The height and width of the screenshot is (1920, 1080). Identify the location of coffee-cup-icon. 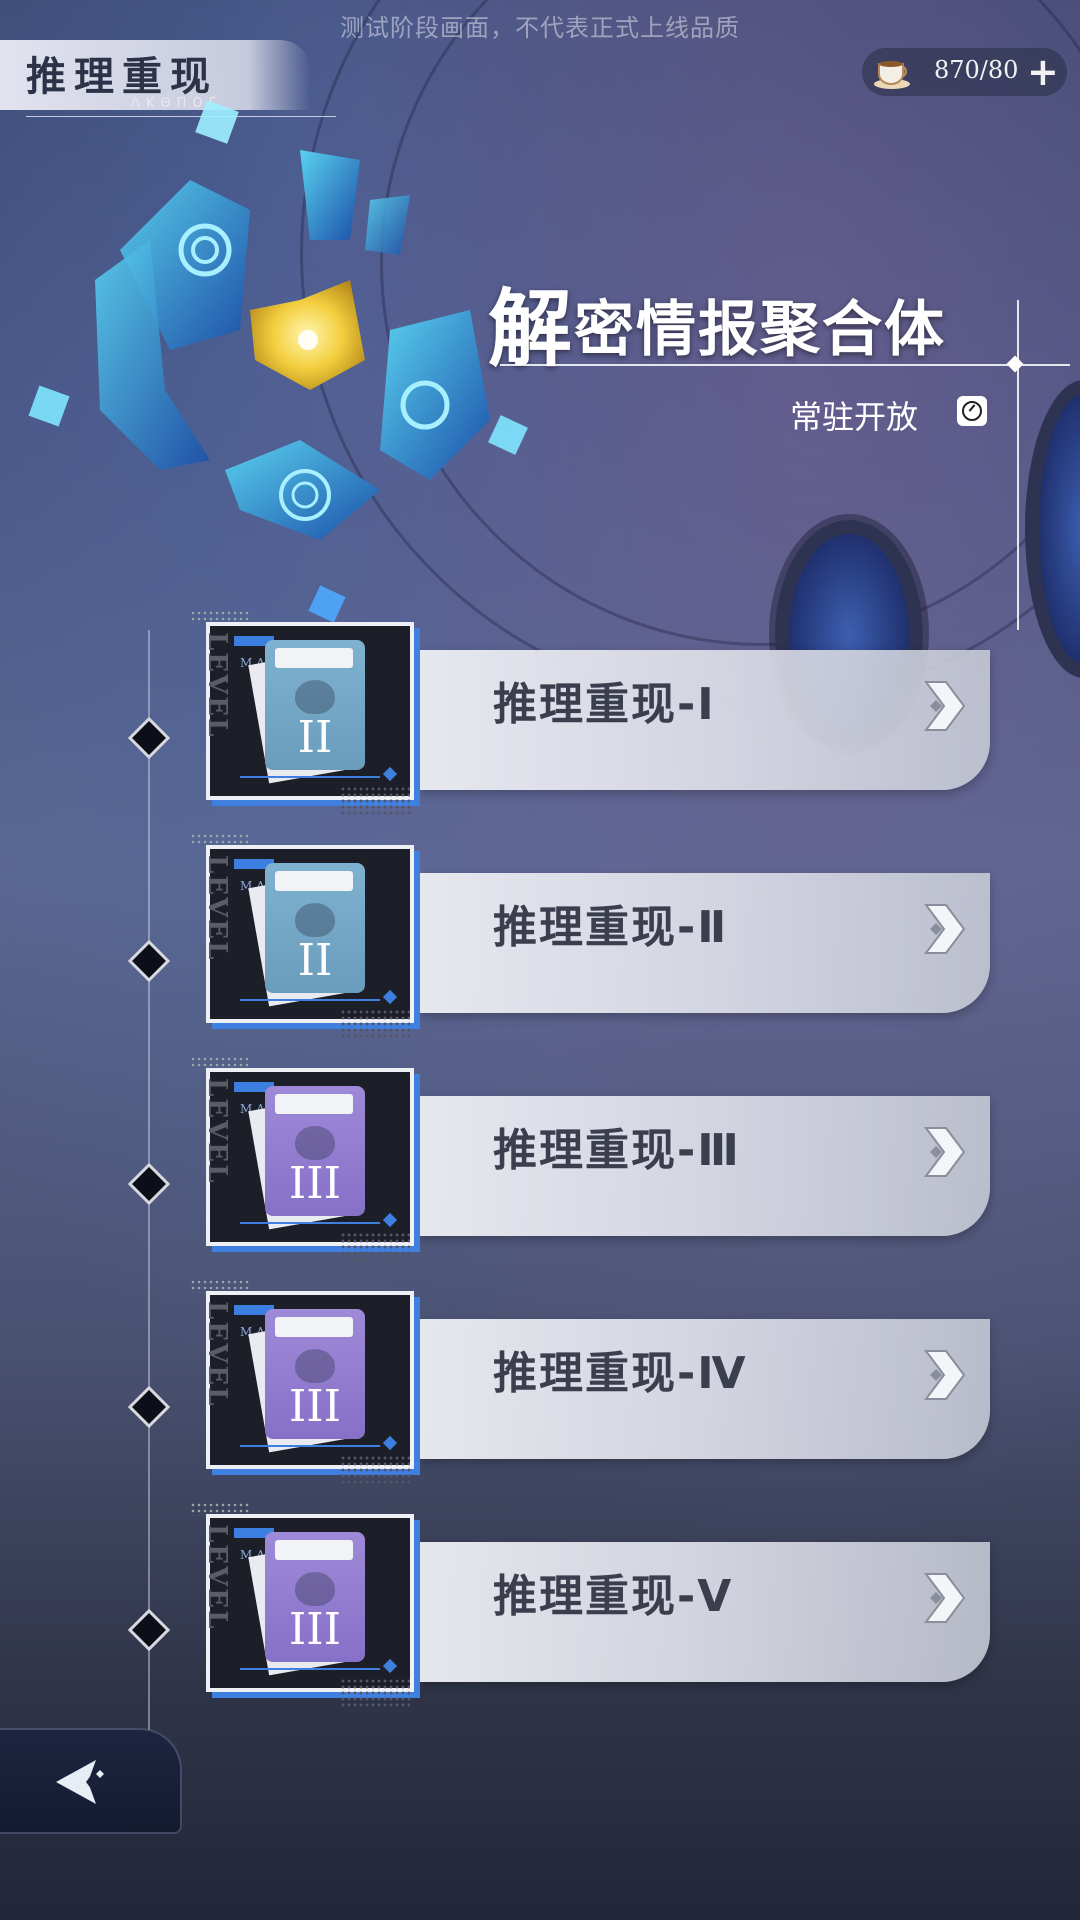
(892, 75).